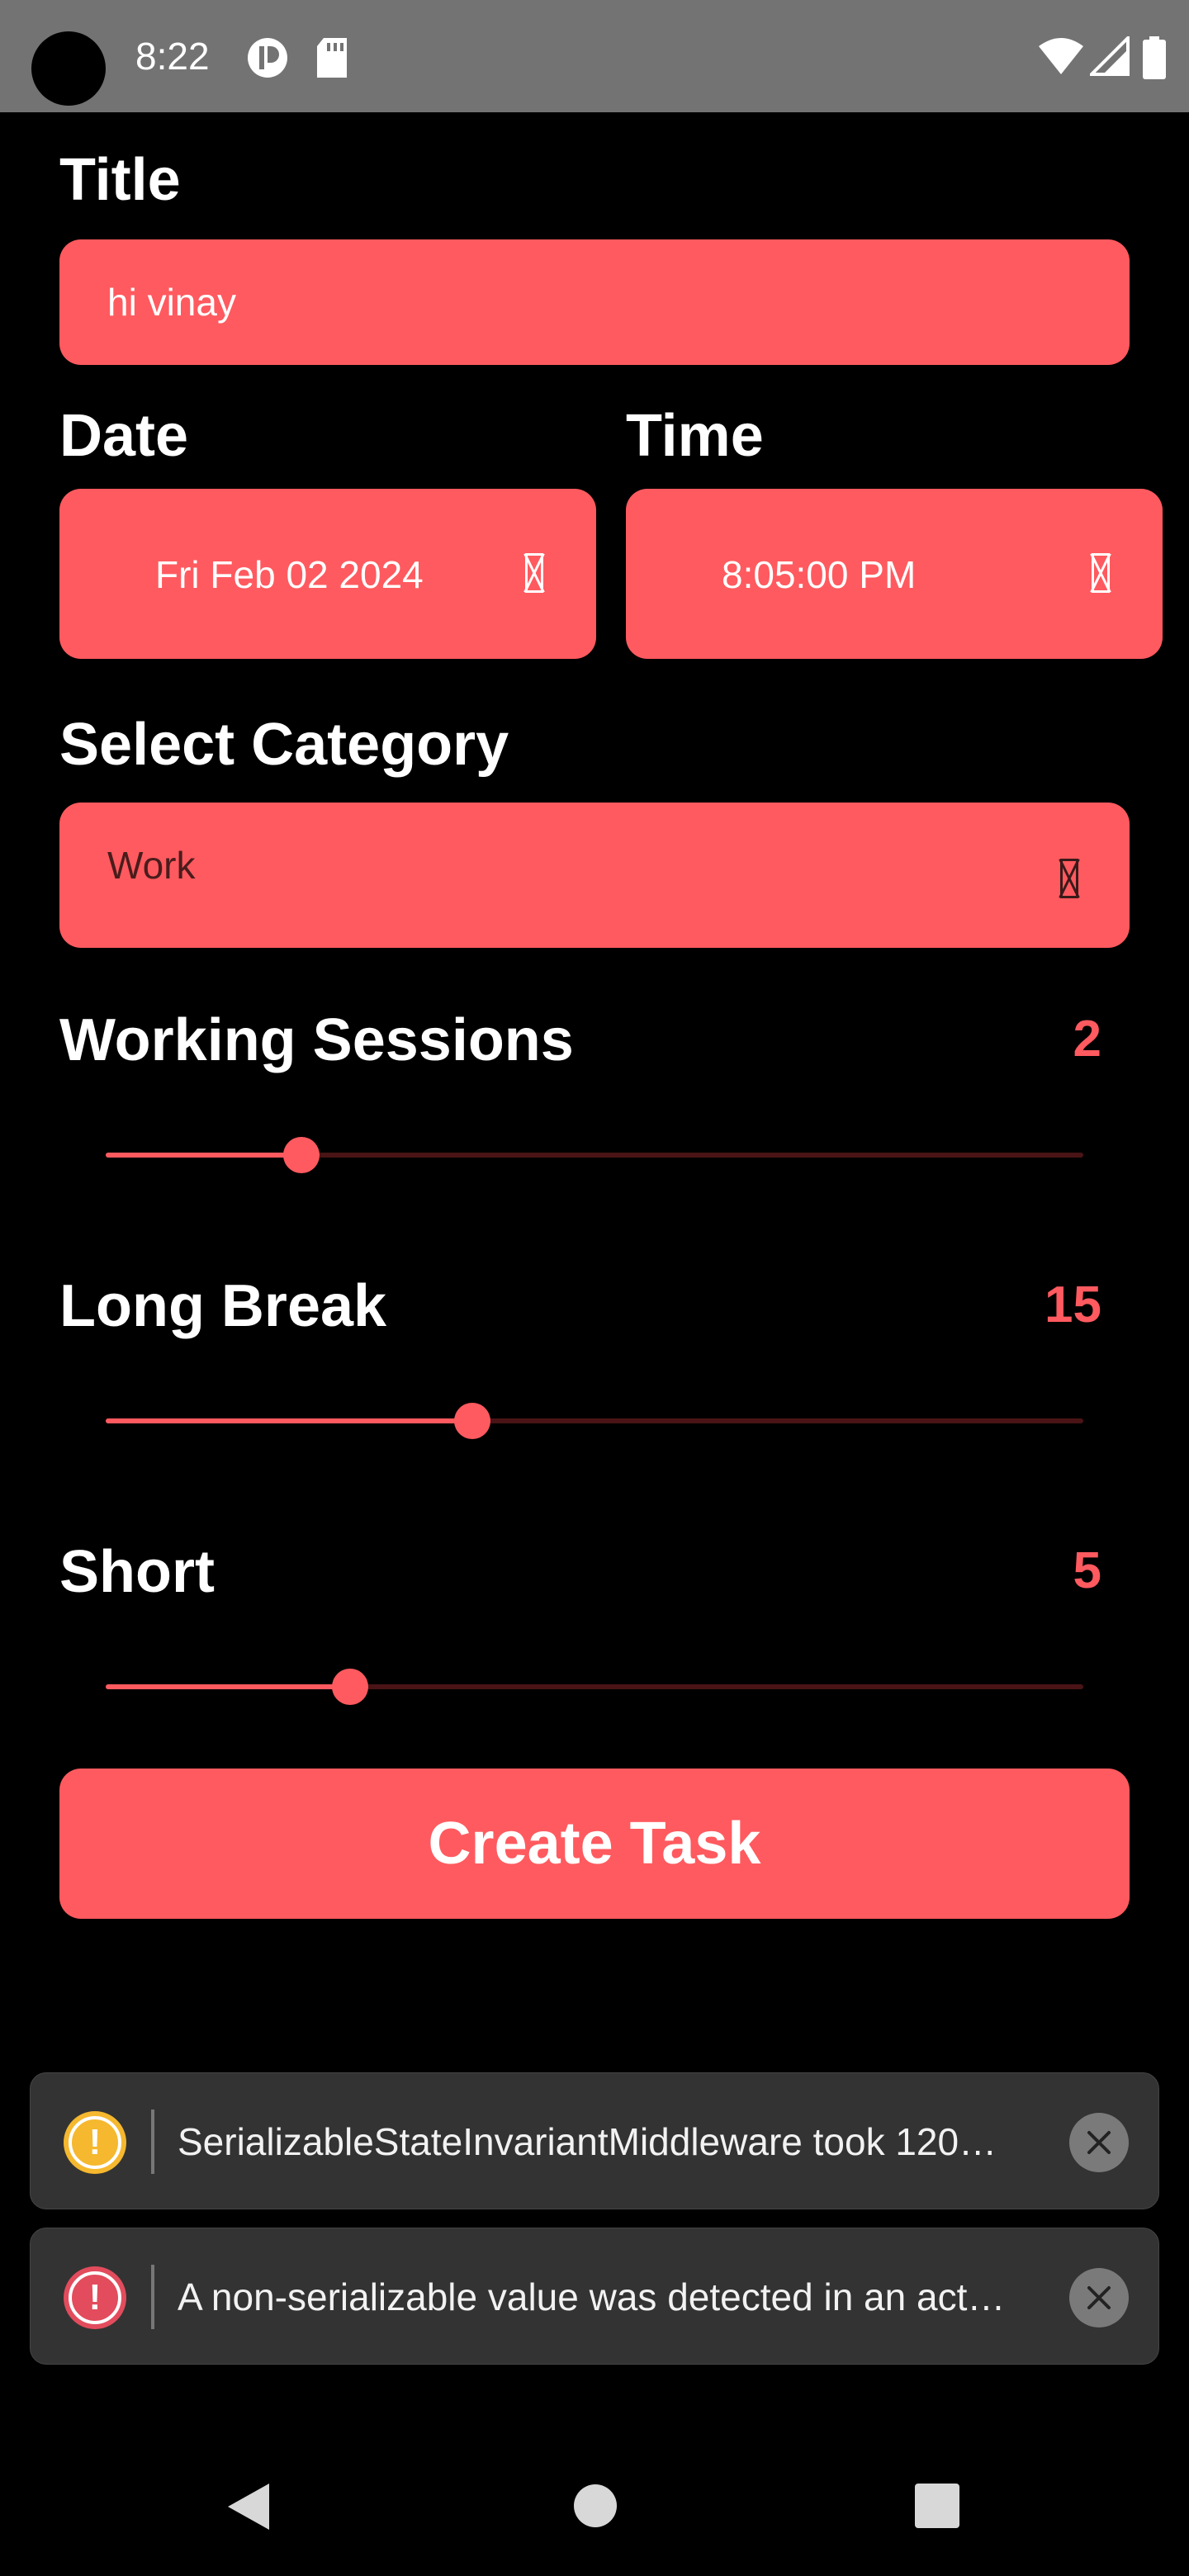  Describe the element at coordinates (124, 436) in the screenshot. I see `date-label: Date` at that location.